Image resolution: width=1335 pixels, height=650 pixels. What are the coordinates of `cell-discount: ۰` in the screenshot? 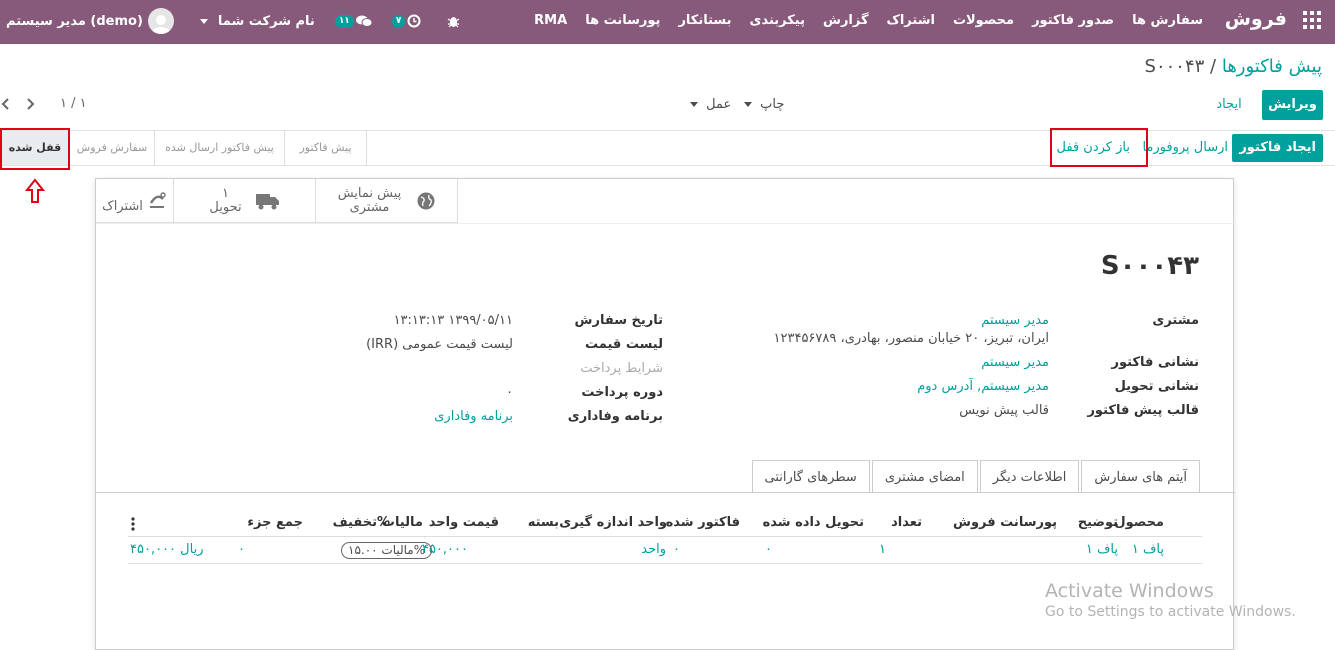 It's located at (241, 549).